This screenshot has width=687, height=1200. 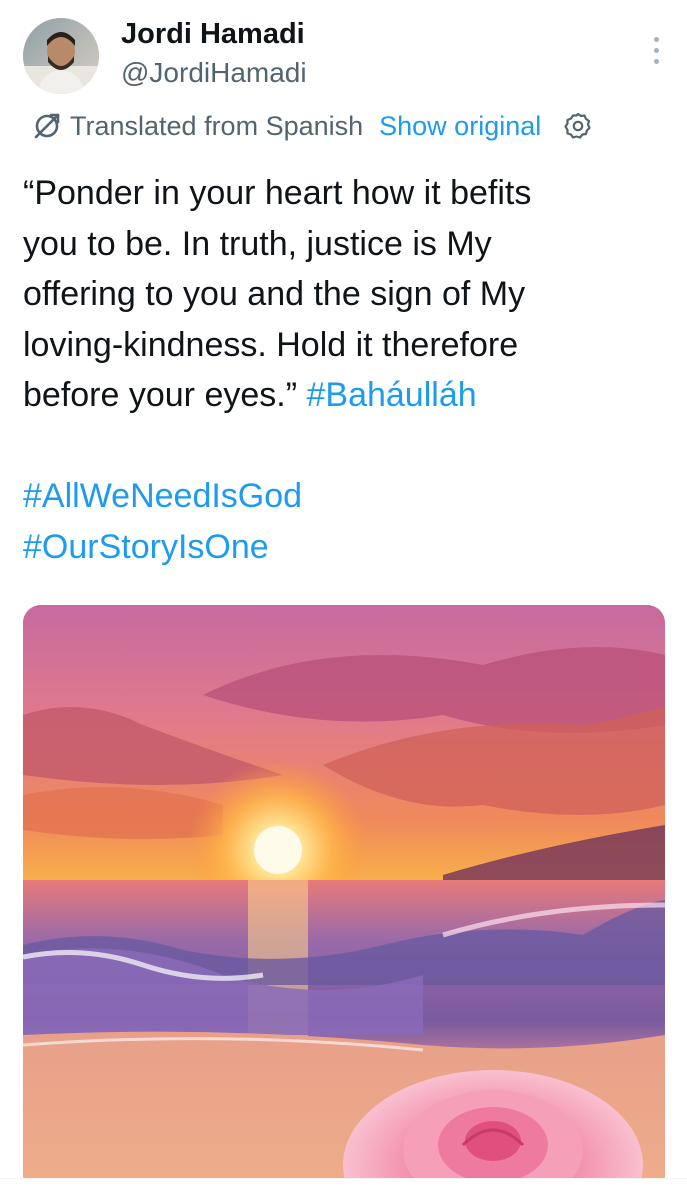 What do you see at coordinates (214, 73) in the screenshot?
I see `author-handle: @JordiHamadi` at bounding box center [214, 73].